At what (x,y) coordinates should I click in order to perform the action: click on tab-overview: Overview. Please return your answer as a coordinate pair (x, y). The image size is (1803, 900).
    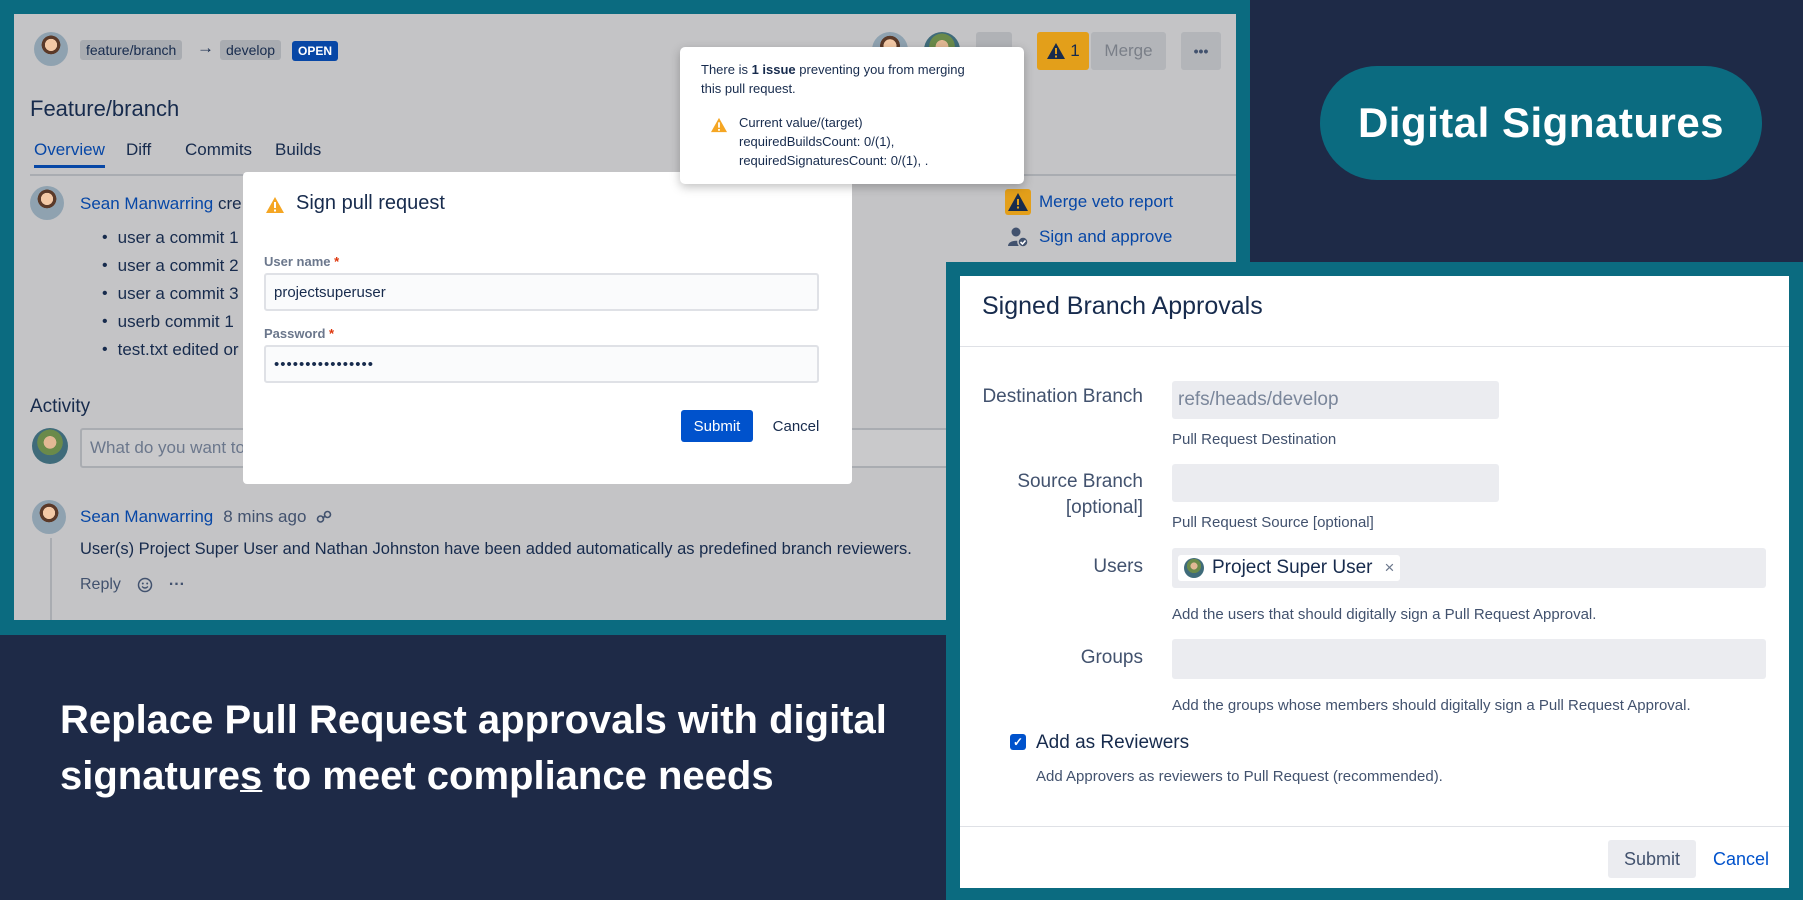
    Looking at the image, I should click on (69, 154).